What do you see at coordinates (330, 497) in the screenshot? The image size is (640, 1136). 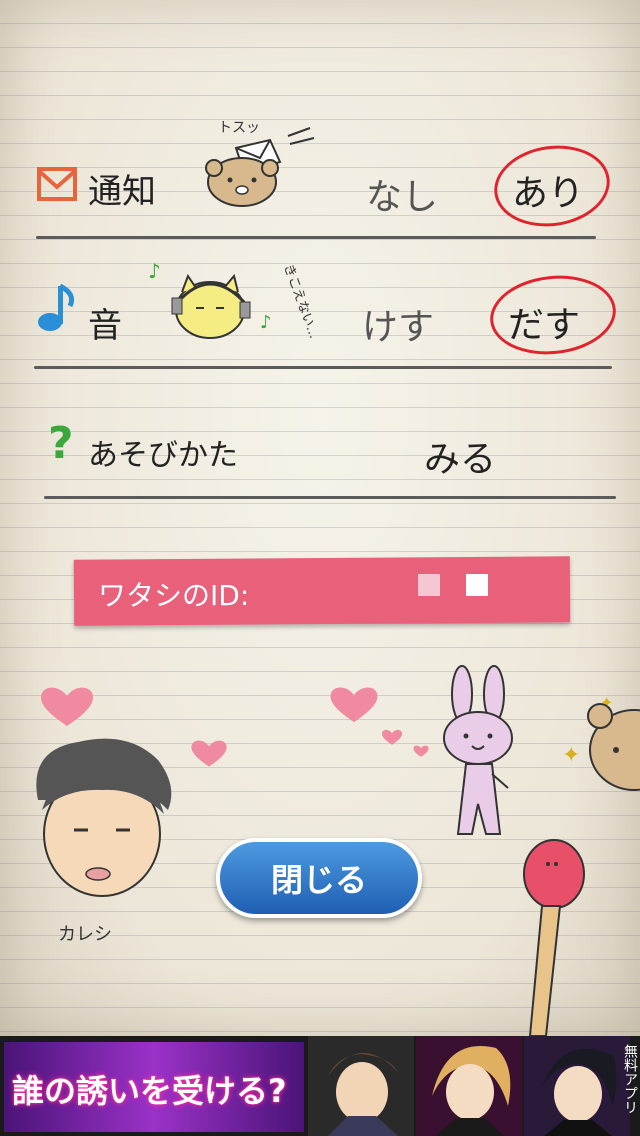 I see `howto-divider` at bounding box center [330, 497].